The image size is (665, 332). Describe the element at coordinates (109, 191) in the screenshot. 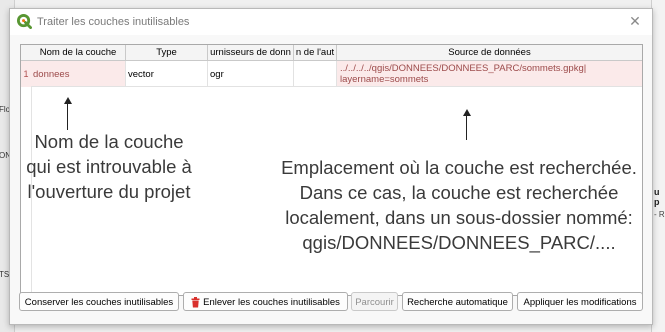

I see `annotation-line: l'ouverture du projet` at that location.